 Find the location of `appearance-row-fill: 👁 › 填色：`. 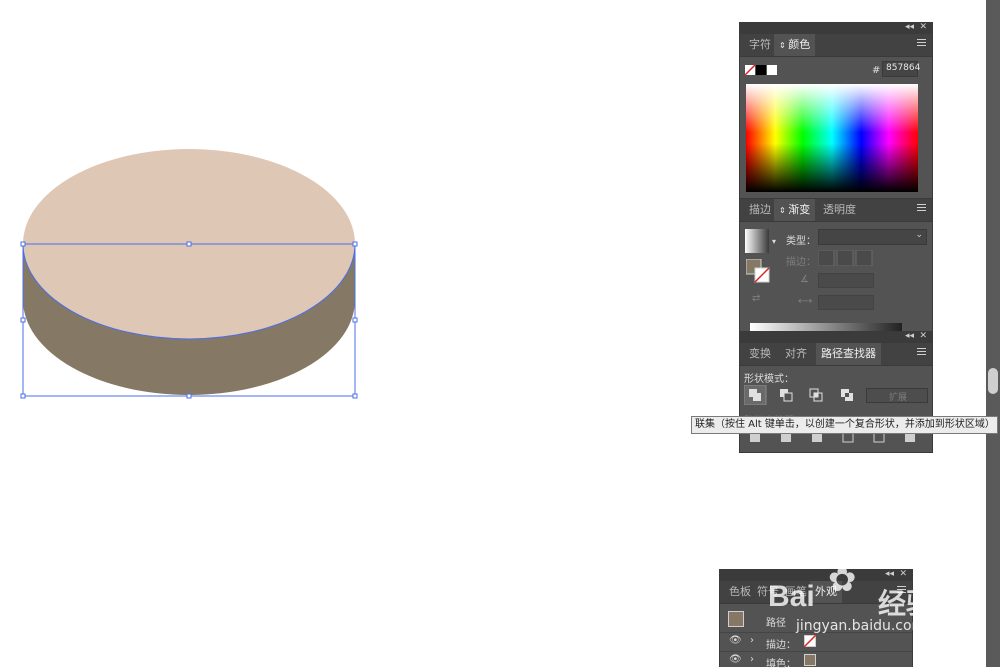

appearance-row-fill: 👁 › 填色： is located at coordinates (816, 660).